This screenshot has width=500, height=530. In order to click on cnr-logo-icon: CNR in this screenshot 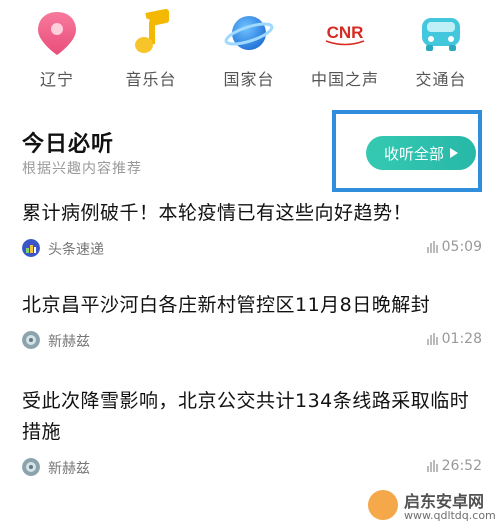, I will do `click(345, 33)`.